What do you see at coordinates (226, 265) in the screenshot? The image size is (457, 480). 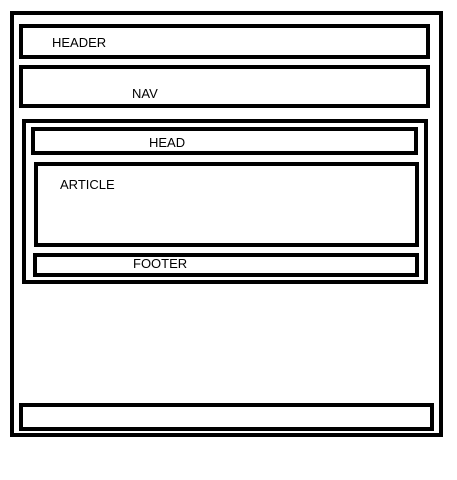 I see `section-footer-box` at bounding box center [226, 265].